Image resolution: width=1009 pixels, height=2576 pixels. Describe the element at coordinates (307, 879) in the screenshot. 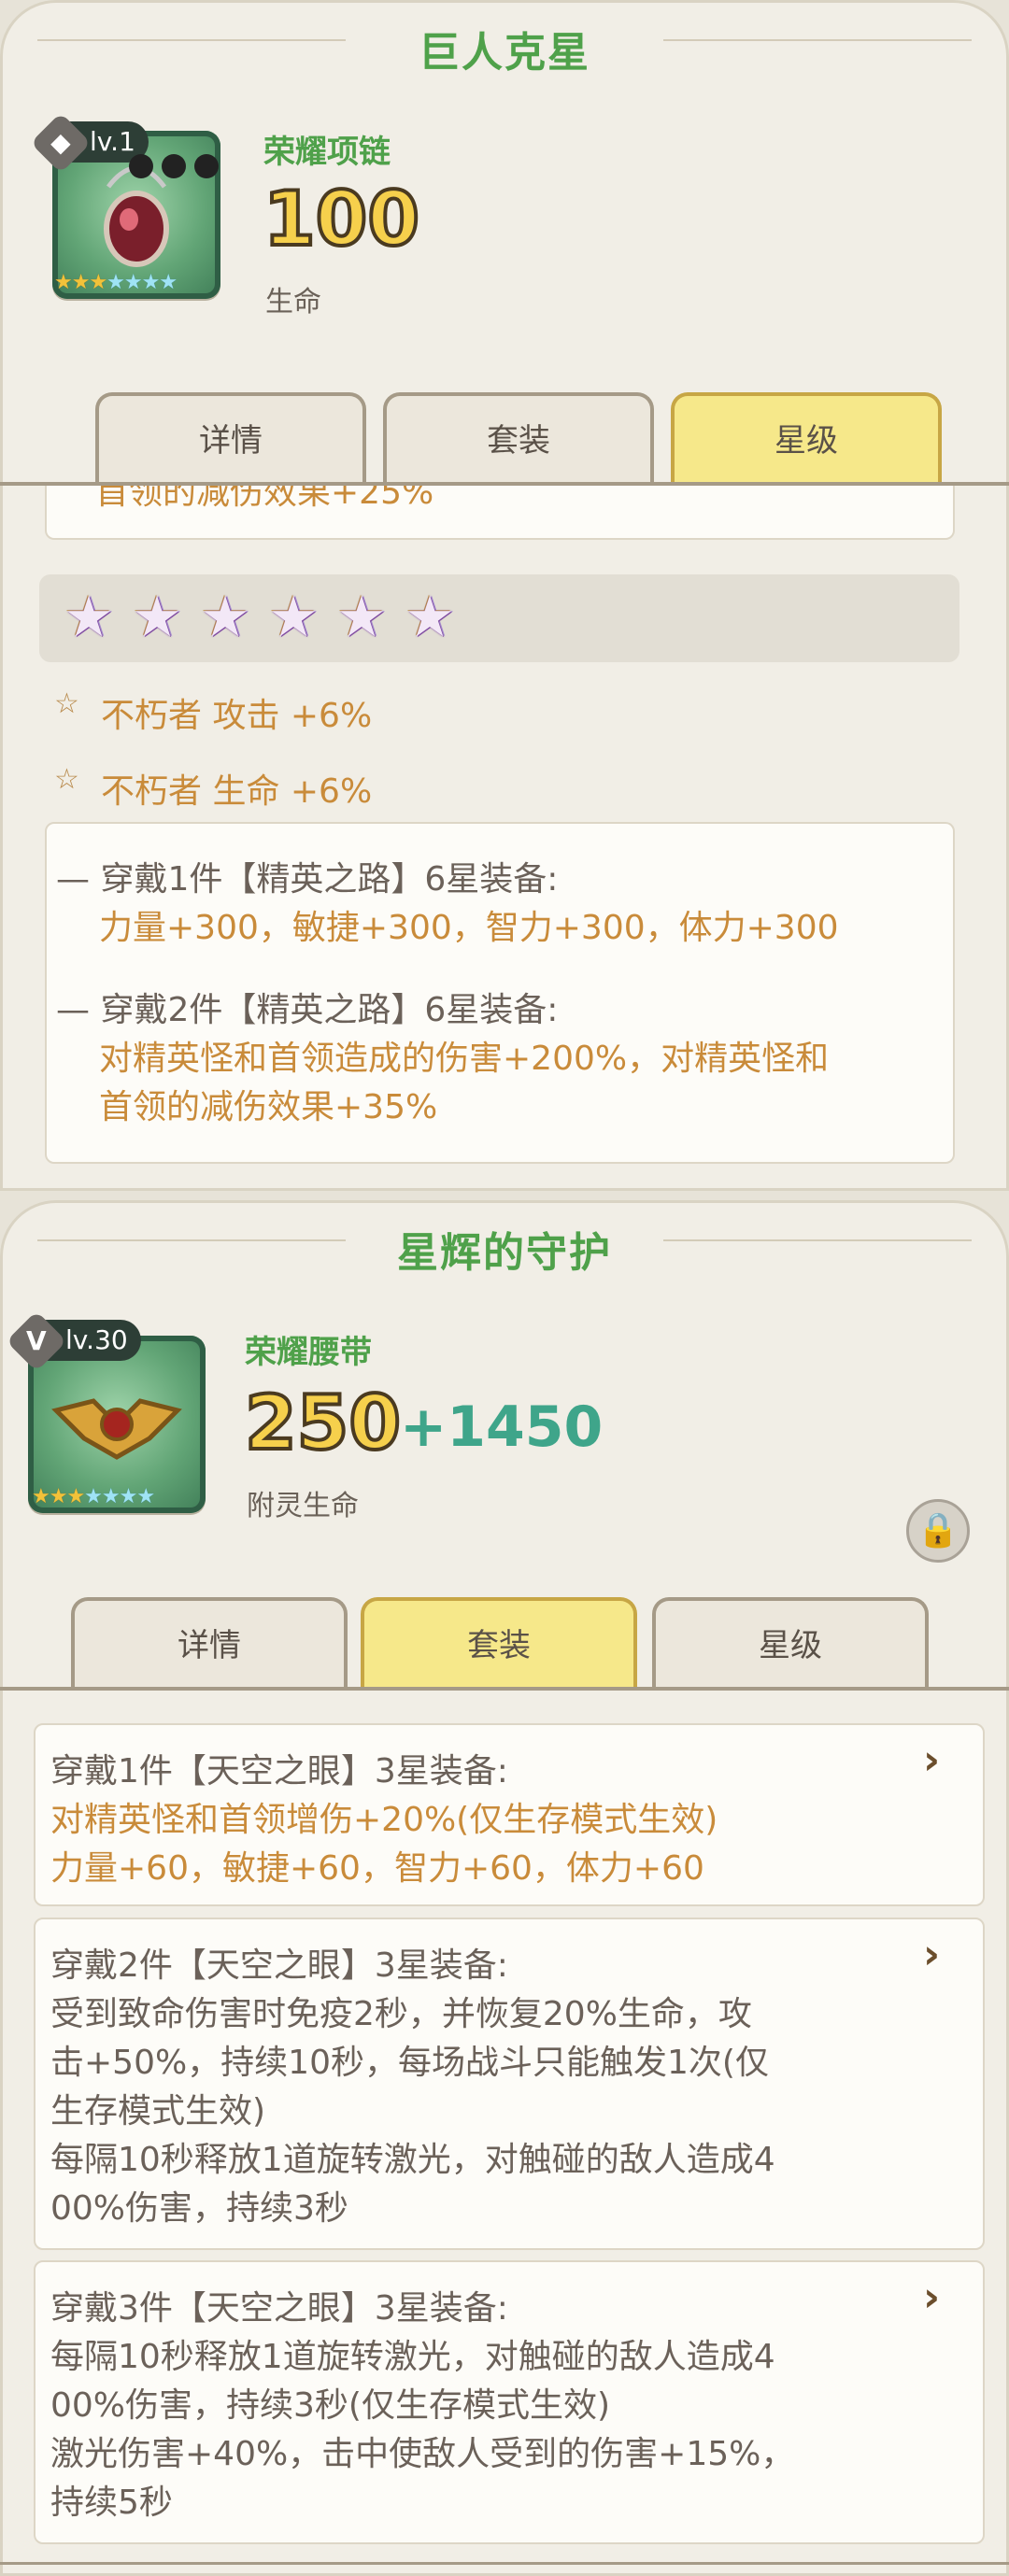

I see `set-tier-1-header: — 穿戴1件【精英之路】6星装备:` at that location.